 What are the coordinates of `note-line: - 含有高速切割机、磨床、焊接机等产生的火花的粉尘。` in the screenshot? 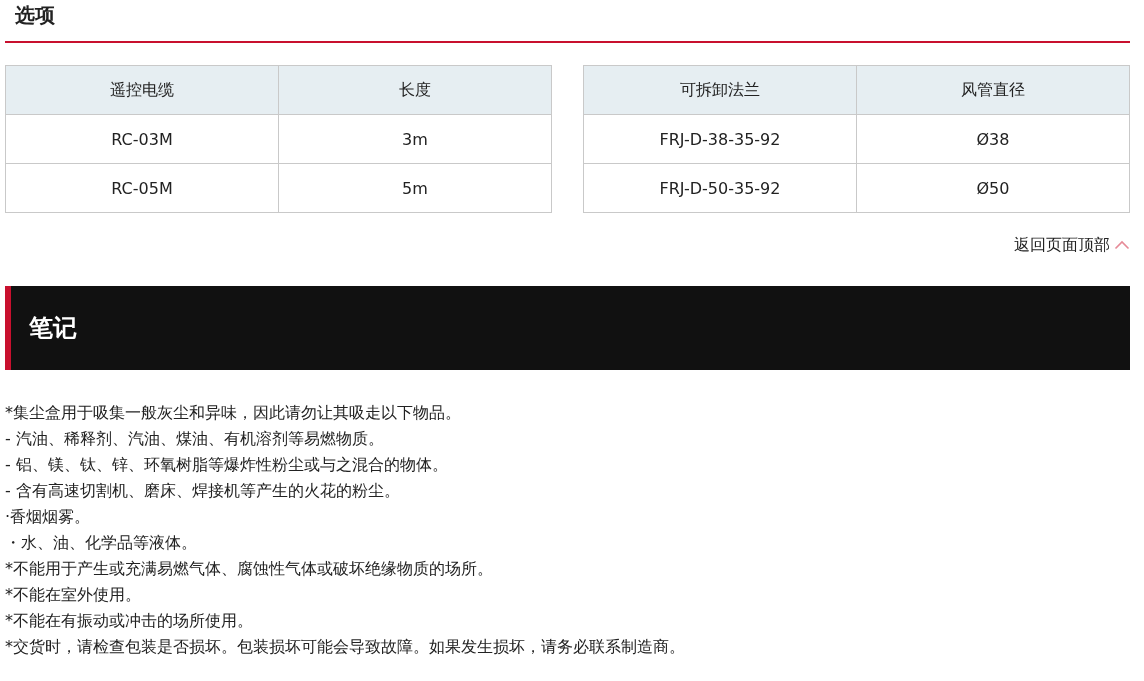 It's located at (203, 491).